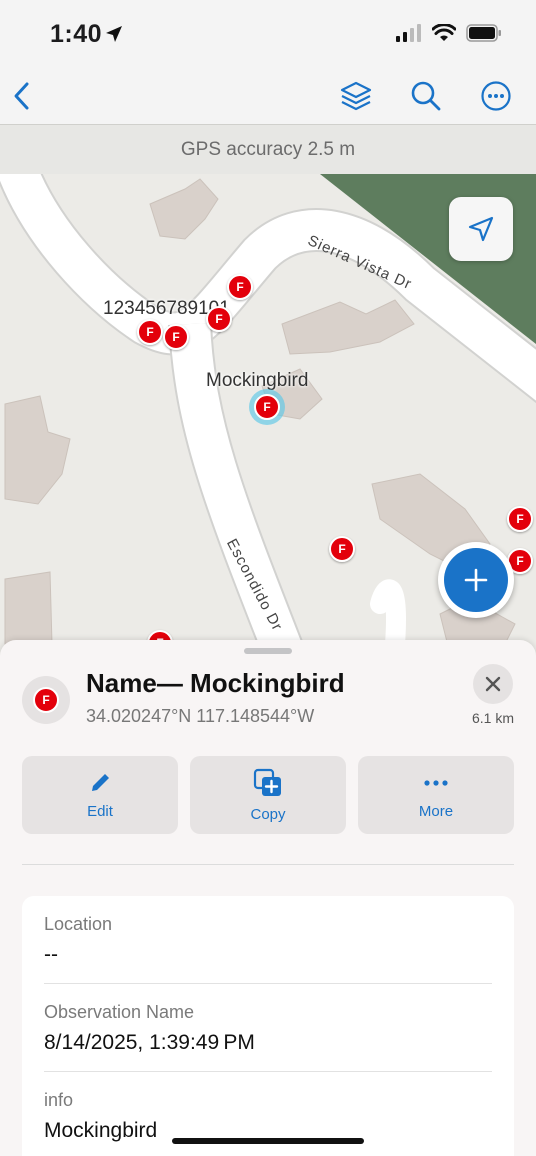 The width and height of the screenshot is (536, 1156). What do you see at coordinates (100, 795) in the screenshot?
I see `edit-button: Edit` at bounding box center [100, 795].